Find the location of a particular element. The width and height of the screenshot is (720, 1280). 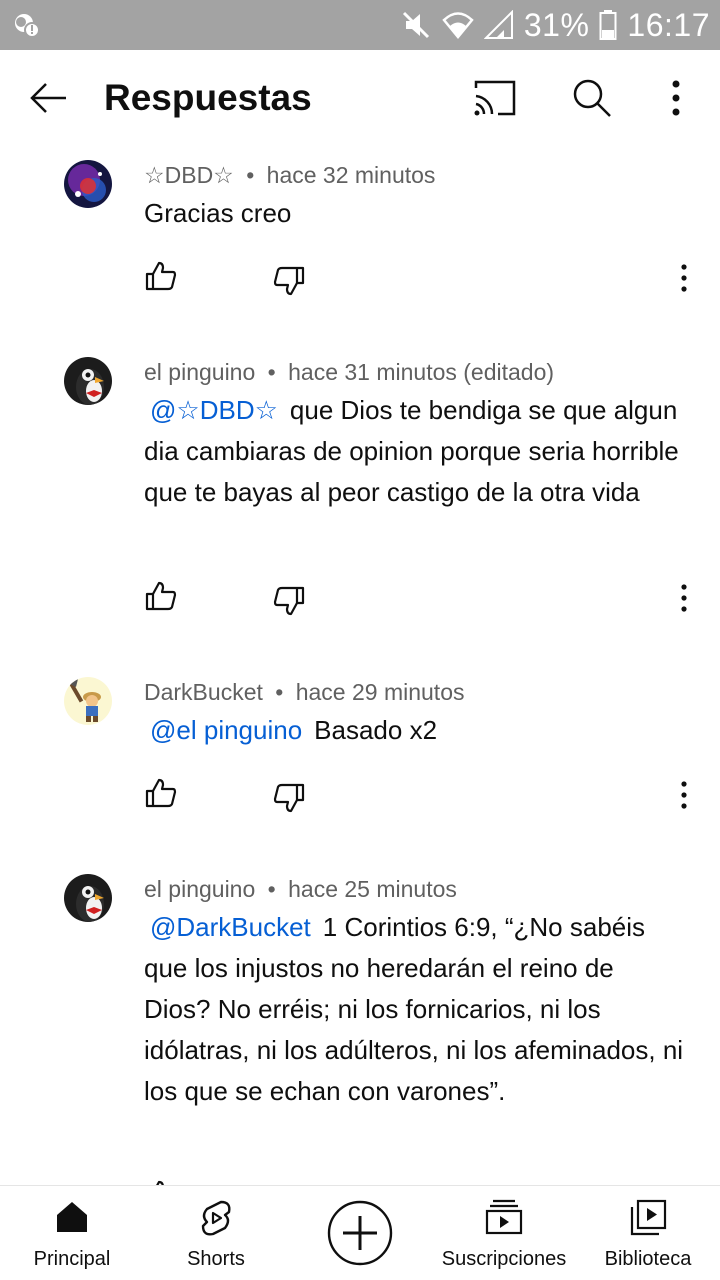

nav-label: Biblioteca is located at coordinates (648, 1259).